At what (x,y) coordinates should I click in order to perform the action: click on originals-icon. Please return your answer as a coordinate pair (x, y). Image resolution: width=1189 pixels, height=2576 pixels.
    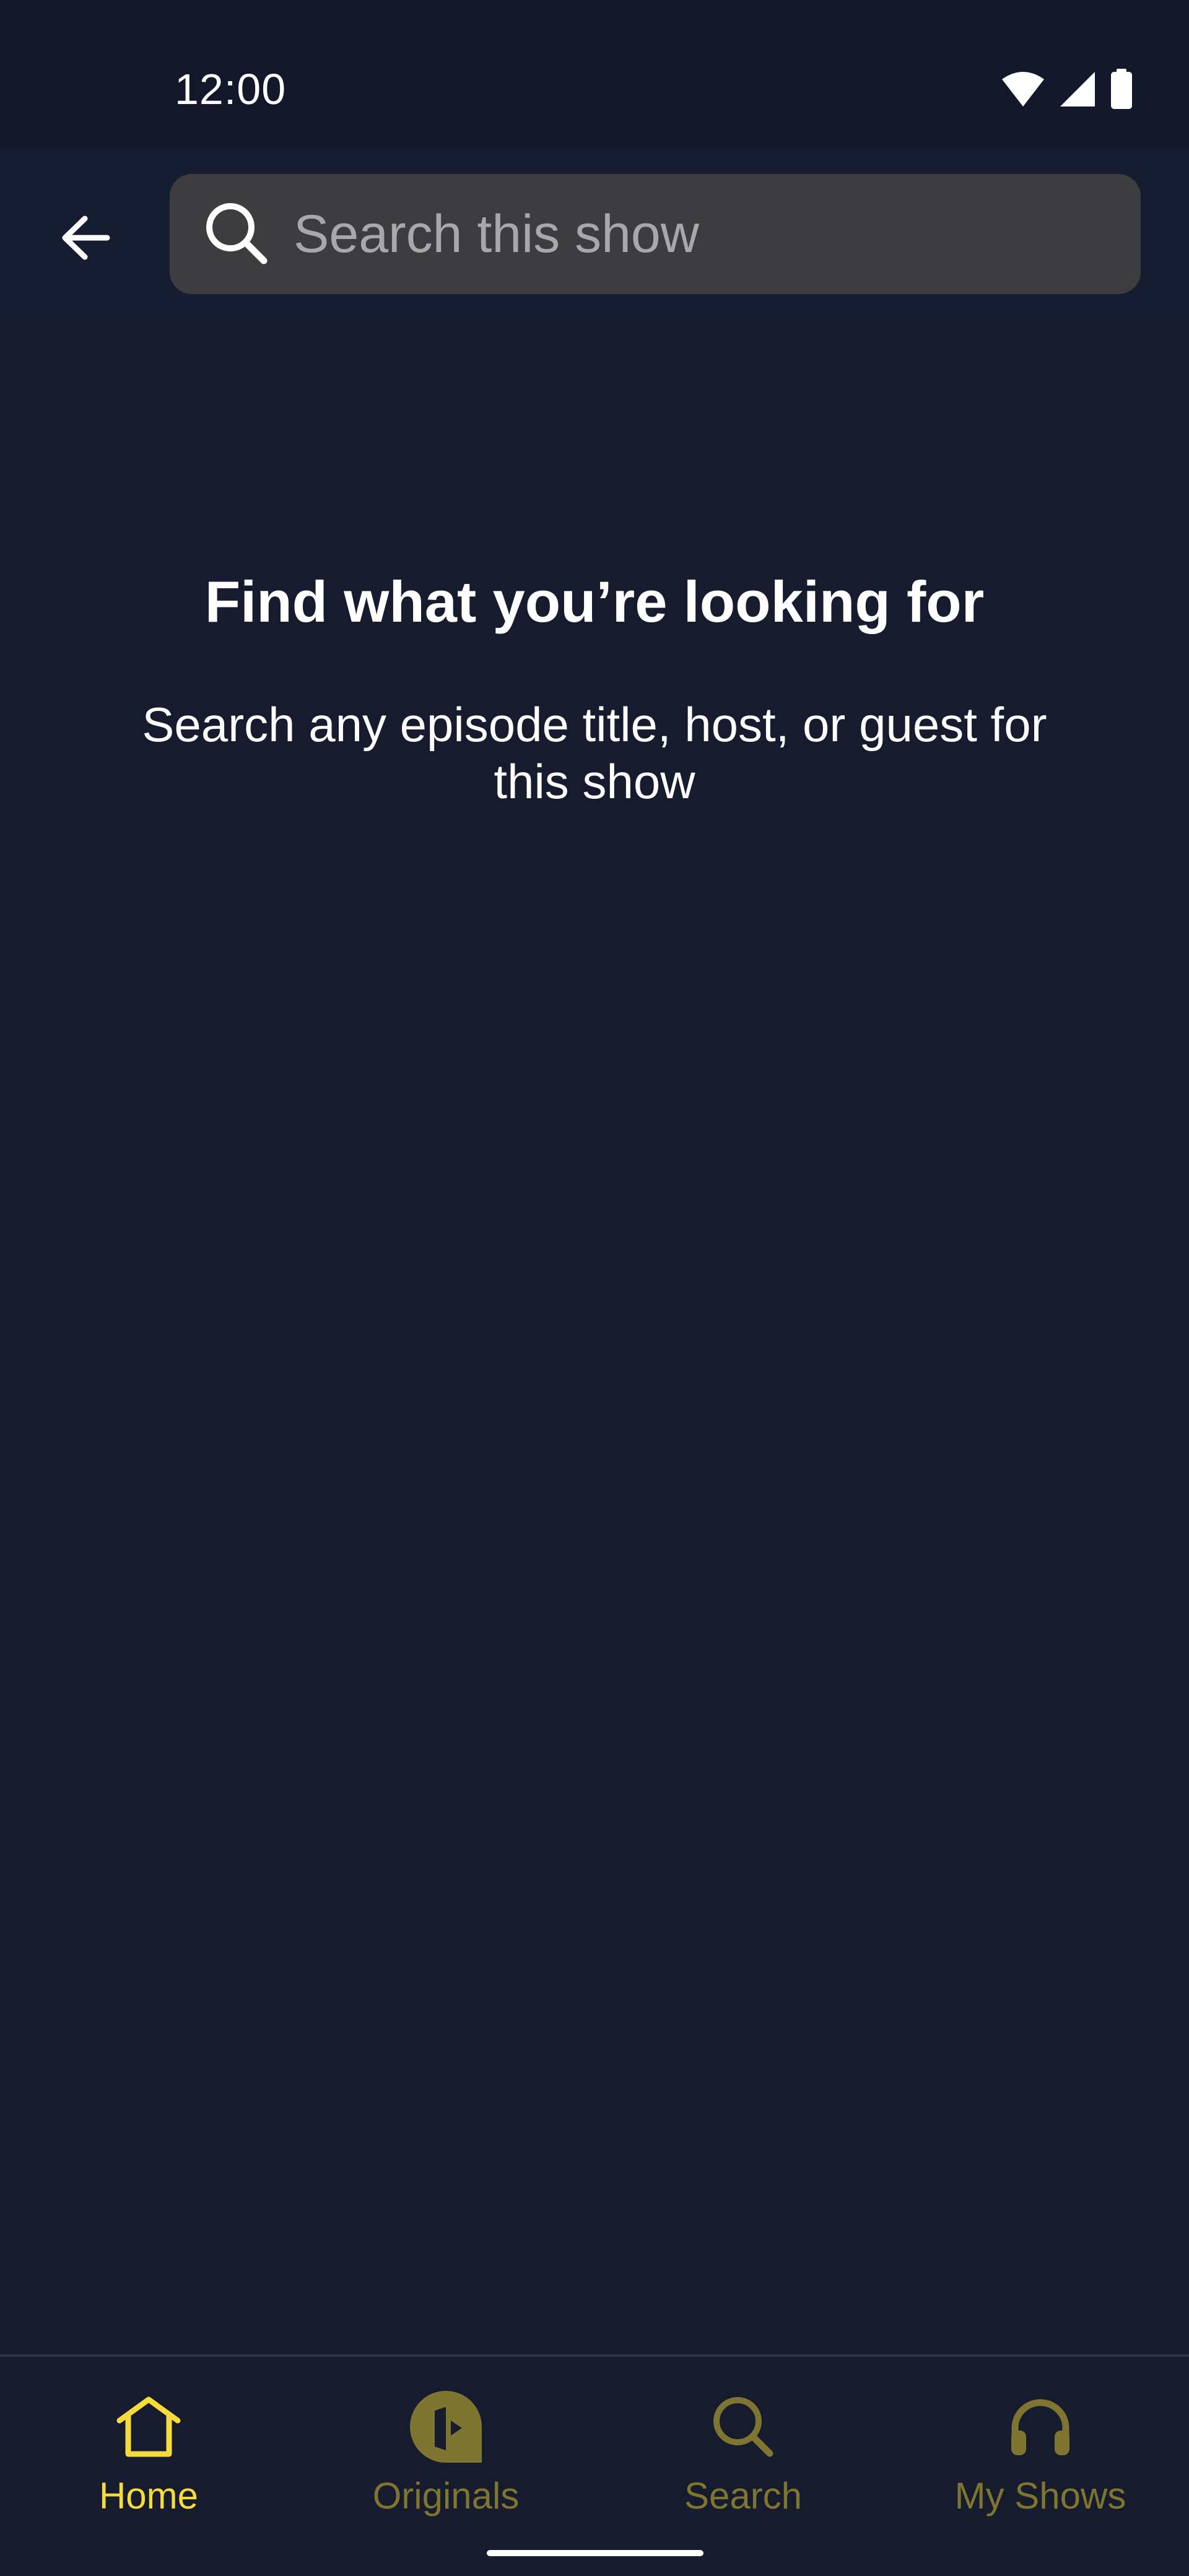
    Looking at the image, I should click on (446, 2427).